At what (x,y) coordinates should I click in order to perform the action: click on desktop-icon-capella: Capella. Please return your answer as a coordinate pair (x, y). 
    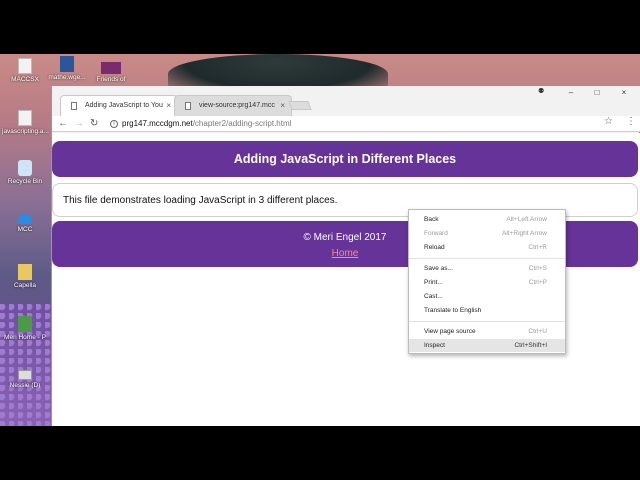
    Looking at the image, I should click on (25, 277).